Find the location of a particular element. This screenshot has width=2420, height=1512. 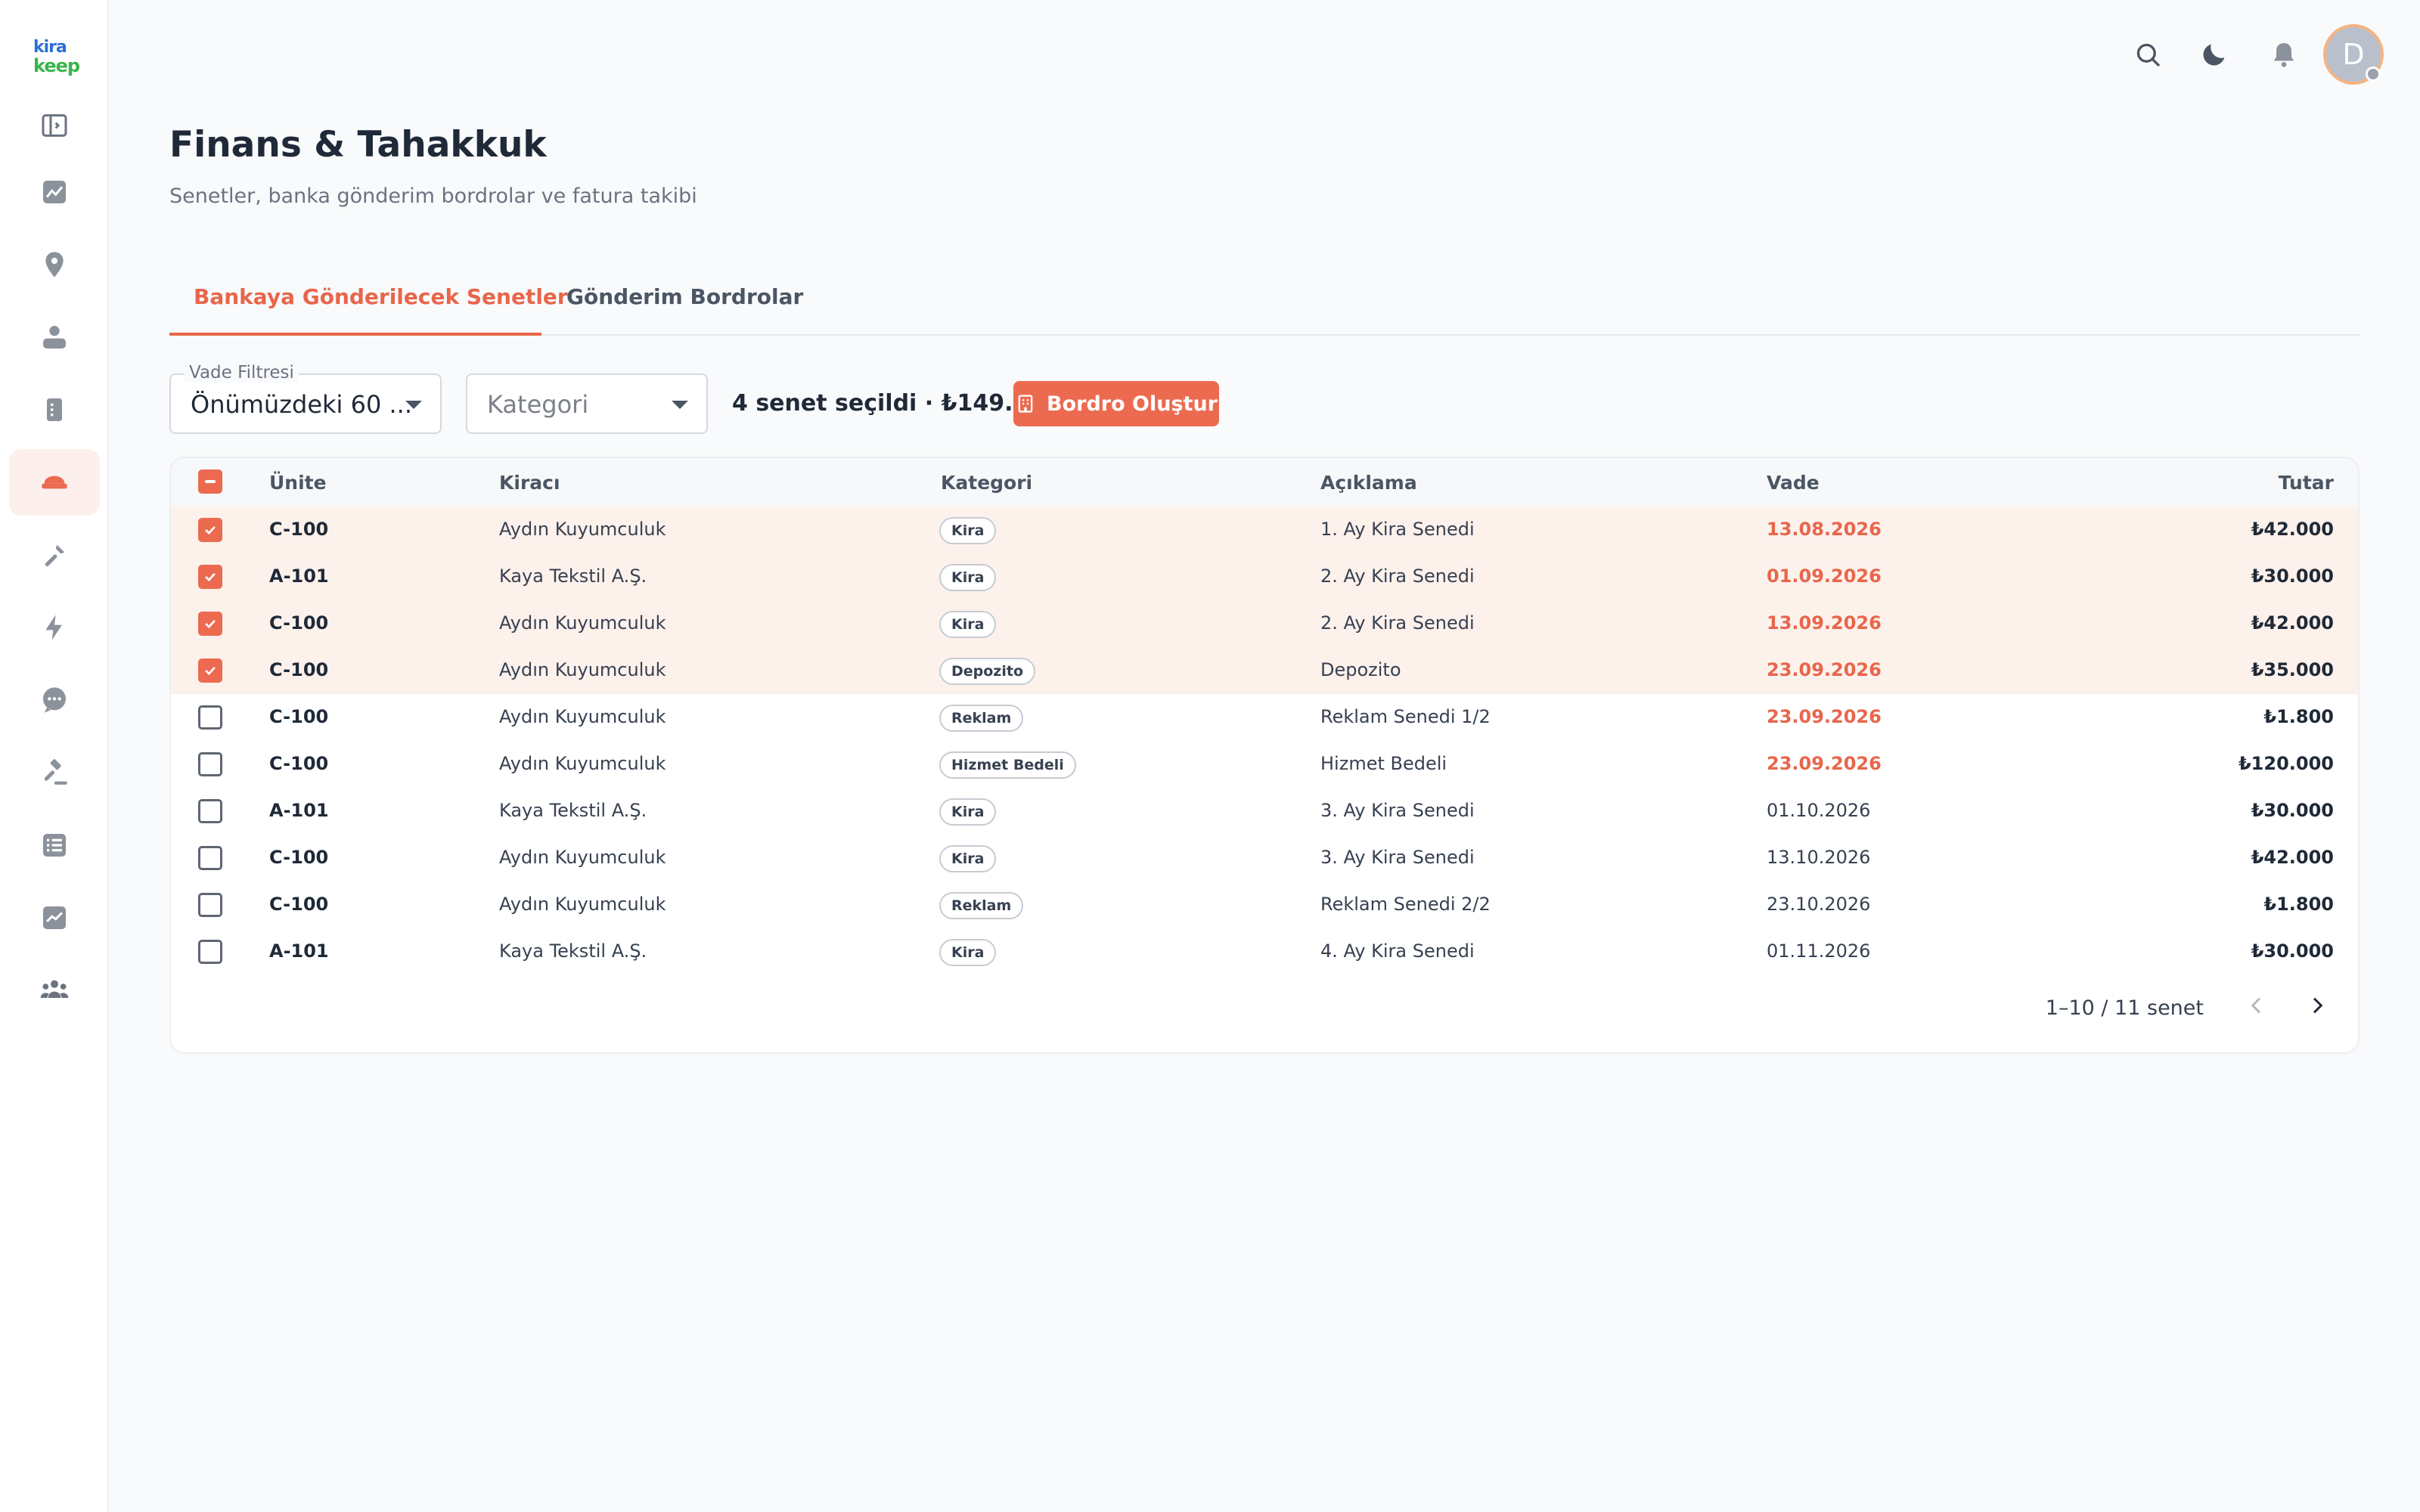

cell-amount: ₺35.000 is located at coordinates (2292, 669).